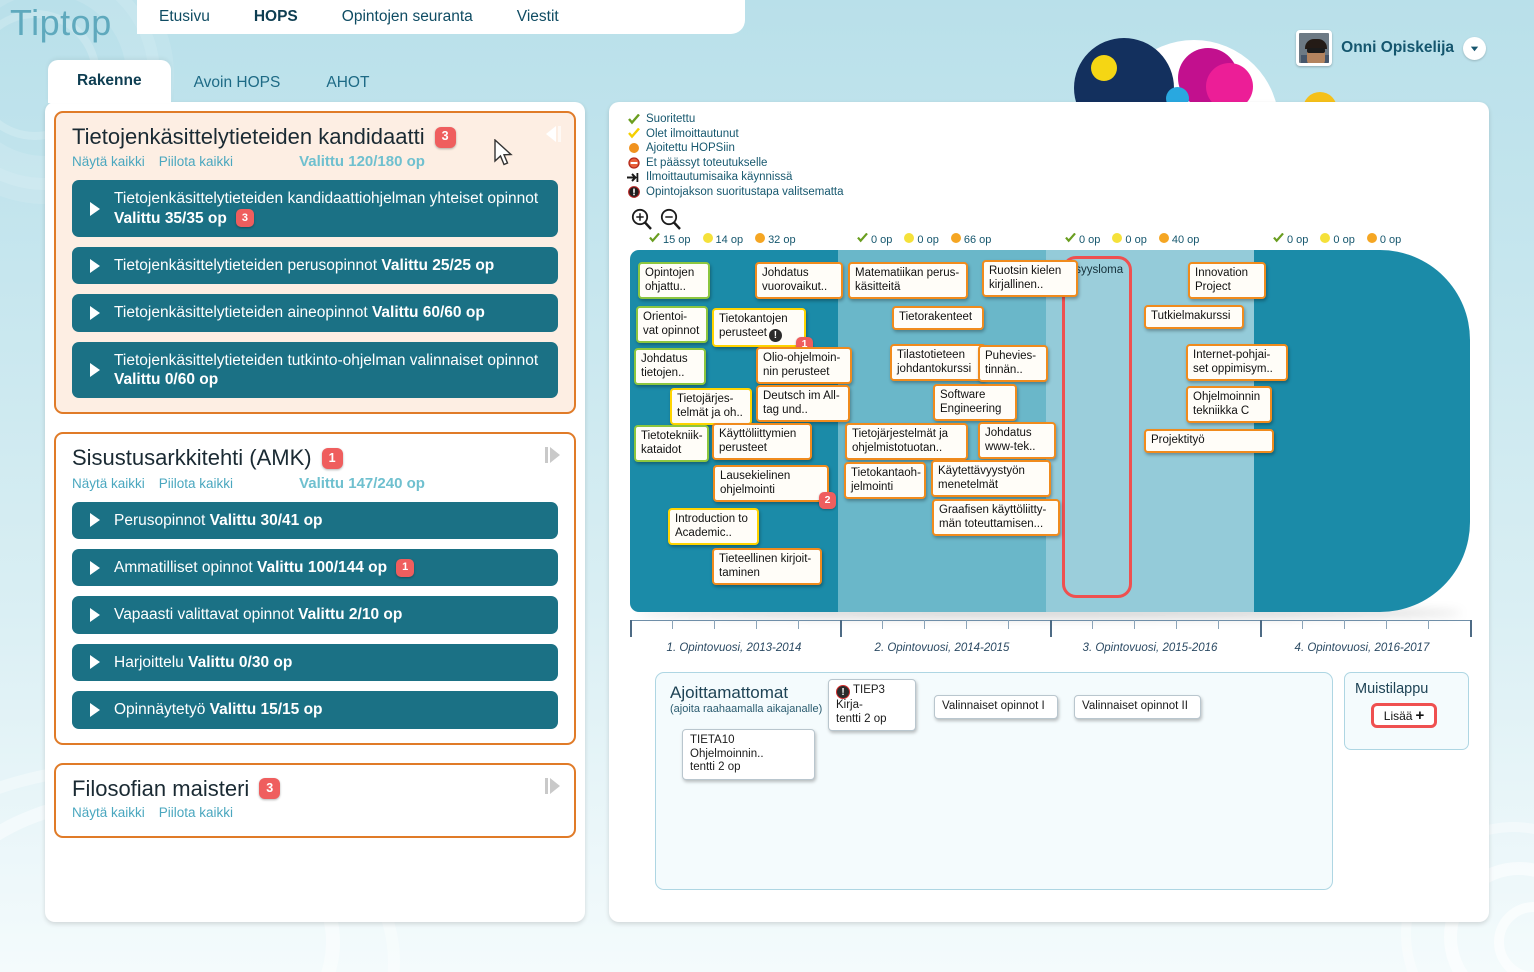 The image size is (1534, 972). Describe the element at coordinates (938, 318) in the screenshot. I see `course-box: Tietorakenteet` at that location.